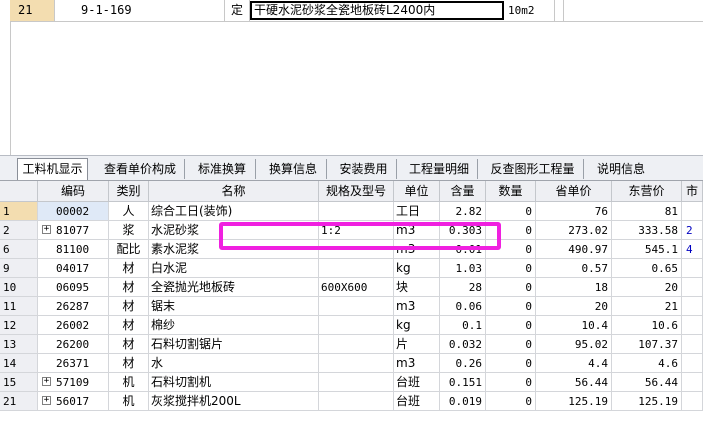 The image size is (703, 441). I want to click on province-unit-price: 56.44, so click(574, 382).